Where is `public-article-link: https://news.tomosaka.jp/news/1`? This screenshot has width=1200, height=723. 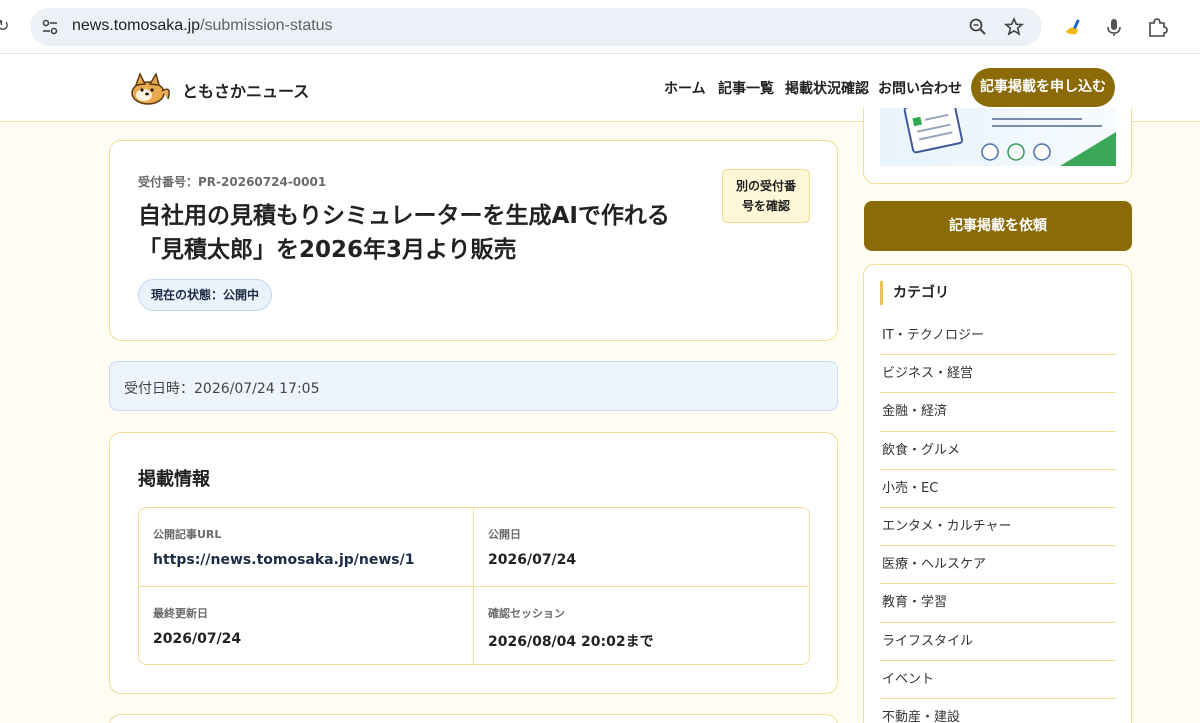 public-article-link: https://news.tomosaka.jp/news/1 is located at coordinates (283, 560).